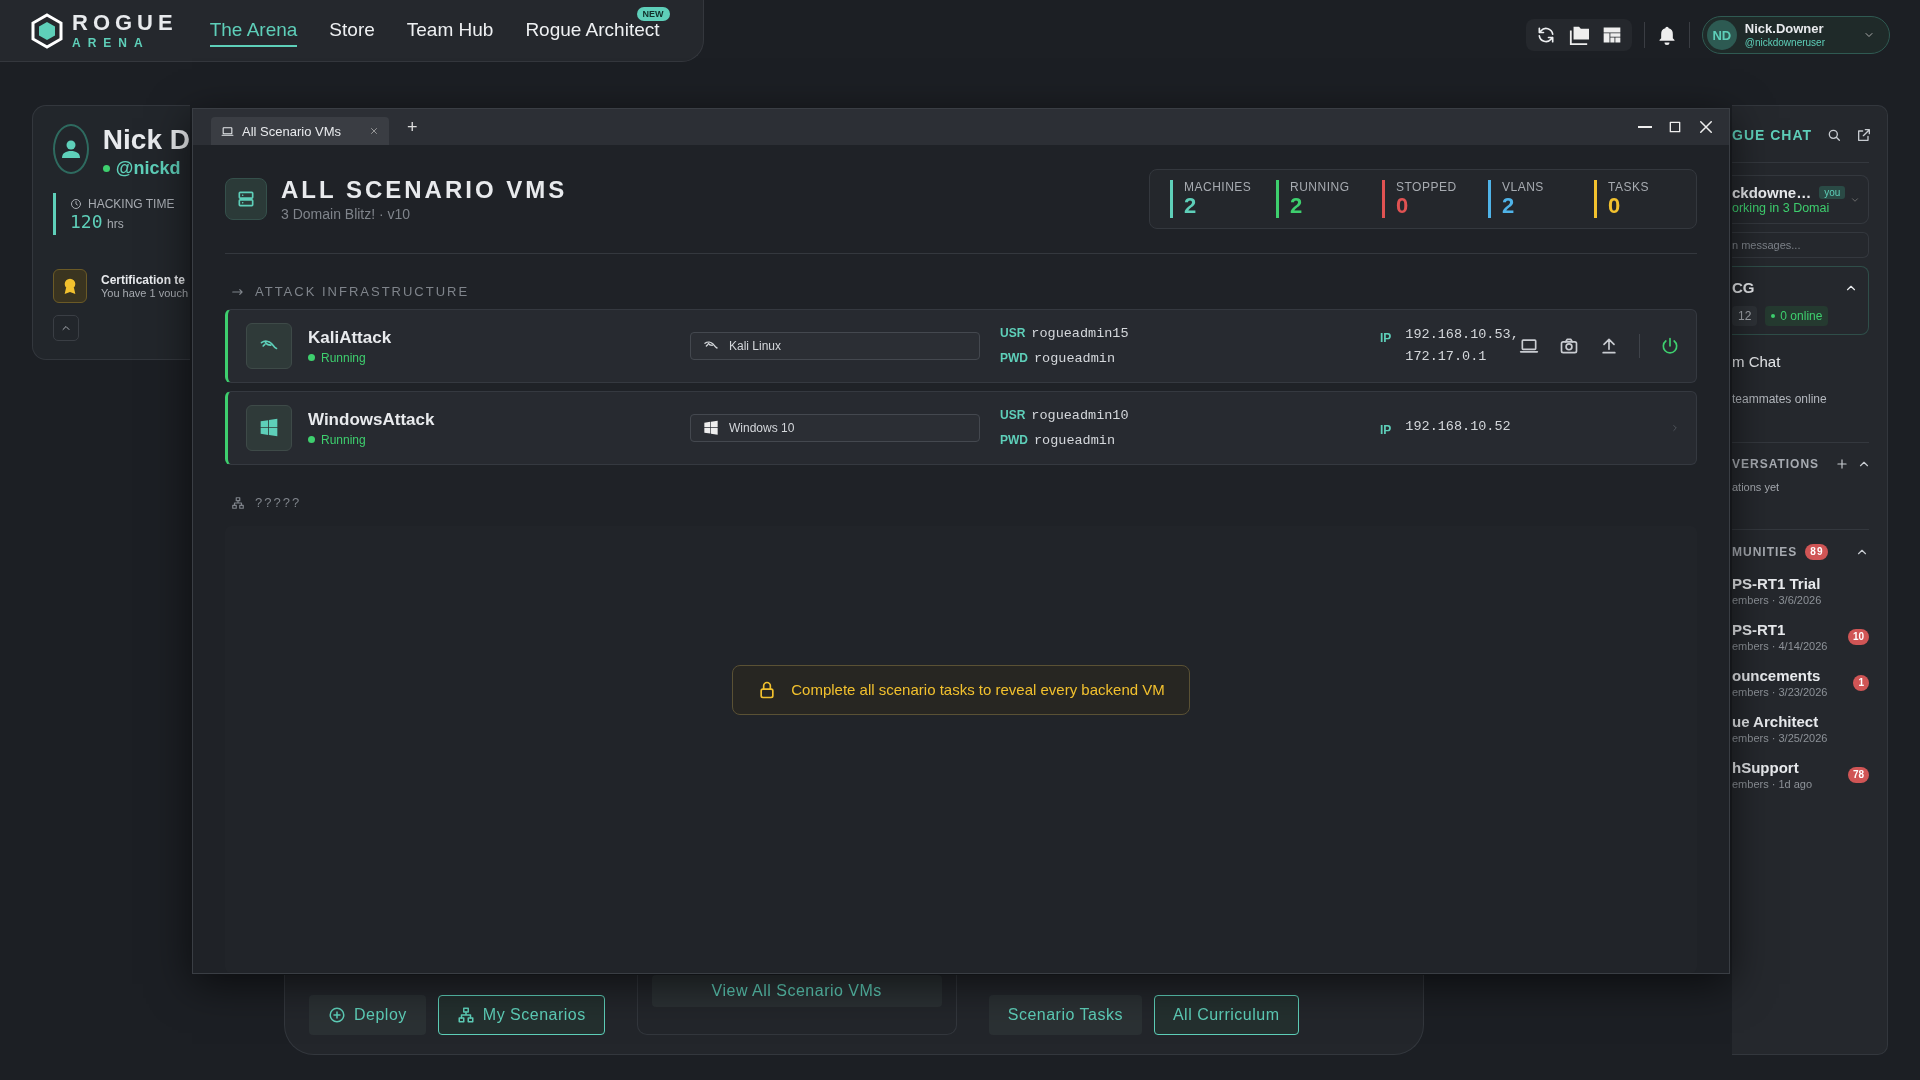  What do you see at coordinates (372, 419) in the screenshot?
I see `vm-name: WindowsAttack` at bounding box center [372, 419].